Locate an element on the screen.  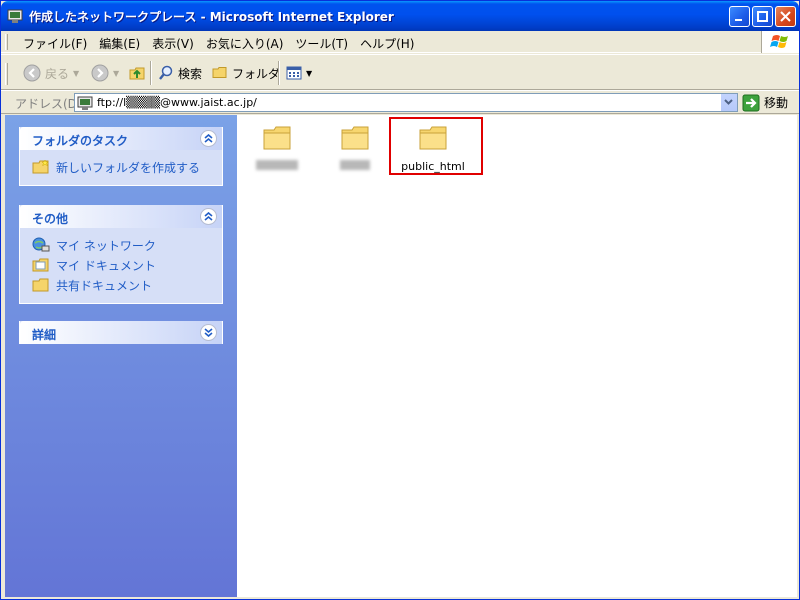
details-header: 詳細 is located at coordinates (121, 332).